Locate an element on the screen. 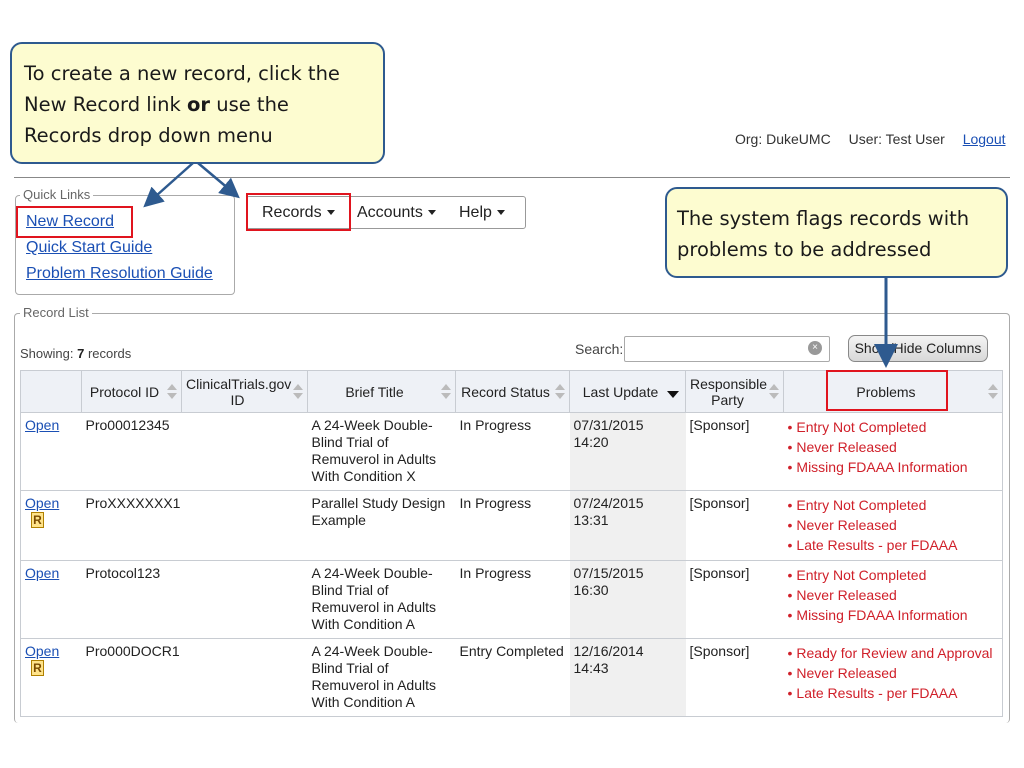 This screenshot has width=1024, height=768. logout-link: Logout is located at coordinates (984, 139).